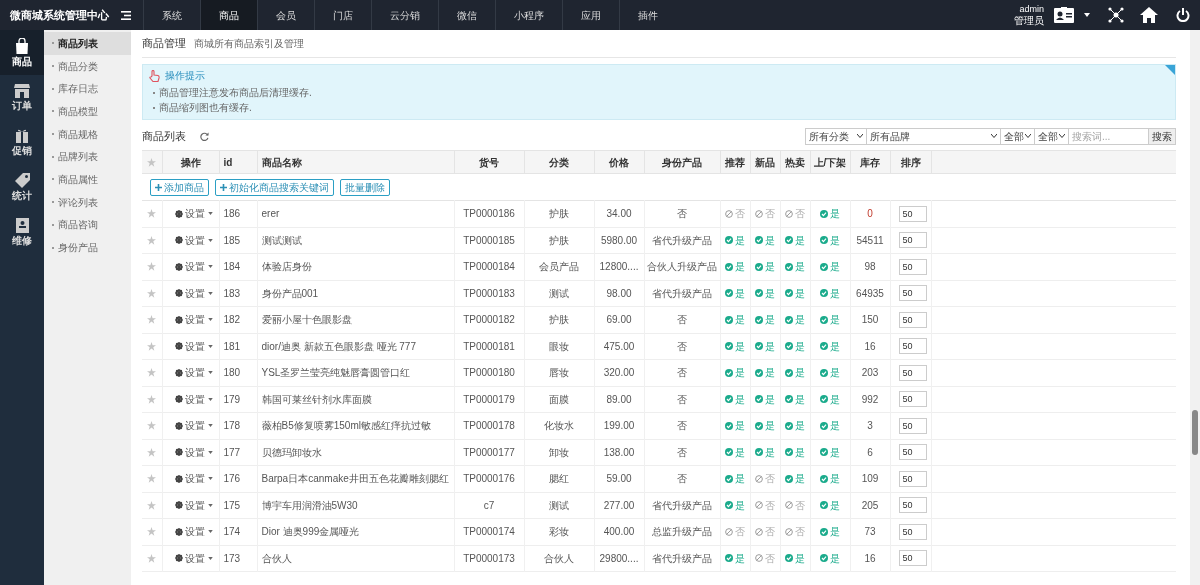 The width and height of the screenshot is (1200, 585). I want to click on sidebar-item: 订单, so click(22, 97).